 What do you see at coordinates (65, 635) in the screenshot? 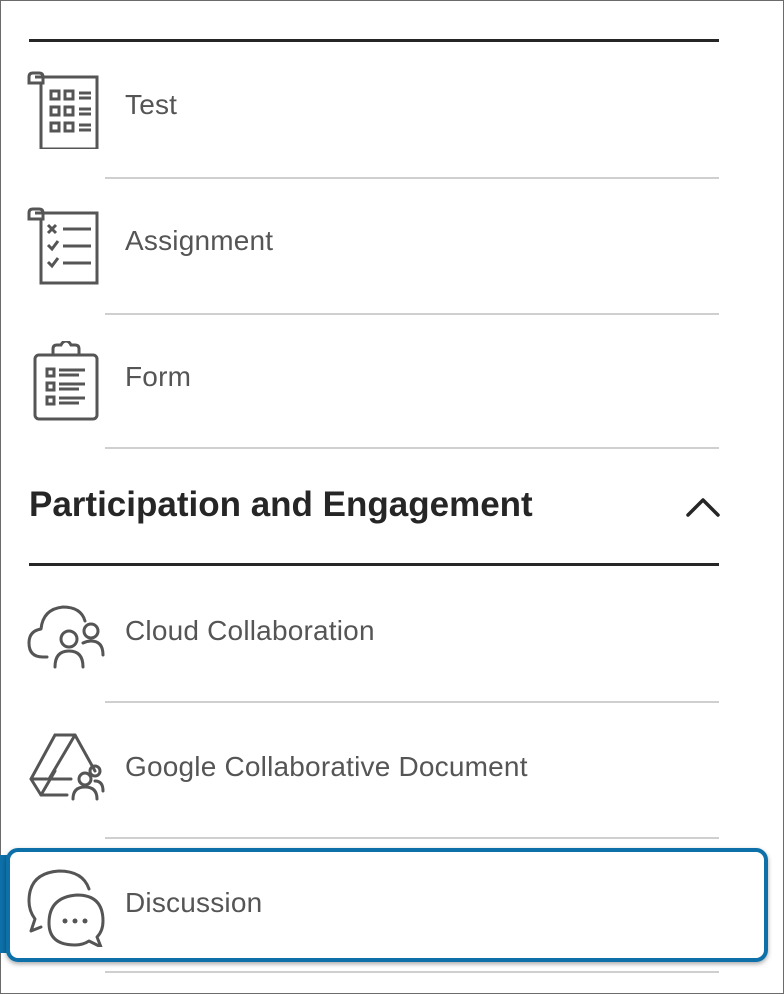
I see `cloud-collaboration-icon` at bounding box center [65, 635].